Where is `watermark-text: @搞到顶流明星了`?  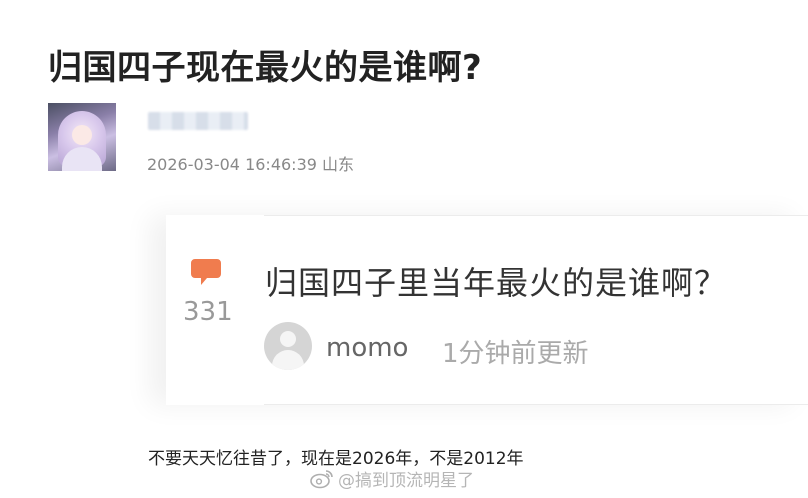
watermark-text: @搞到顶流明星了 is located at coordinates (406, 481).